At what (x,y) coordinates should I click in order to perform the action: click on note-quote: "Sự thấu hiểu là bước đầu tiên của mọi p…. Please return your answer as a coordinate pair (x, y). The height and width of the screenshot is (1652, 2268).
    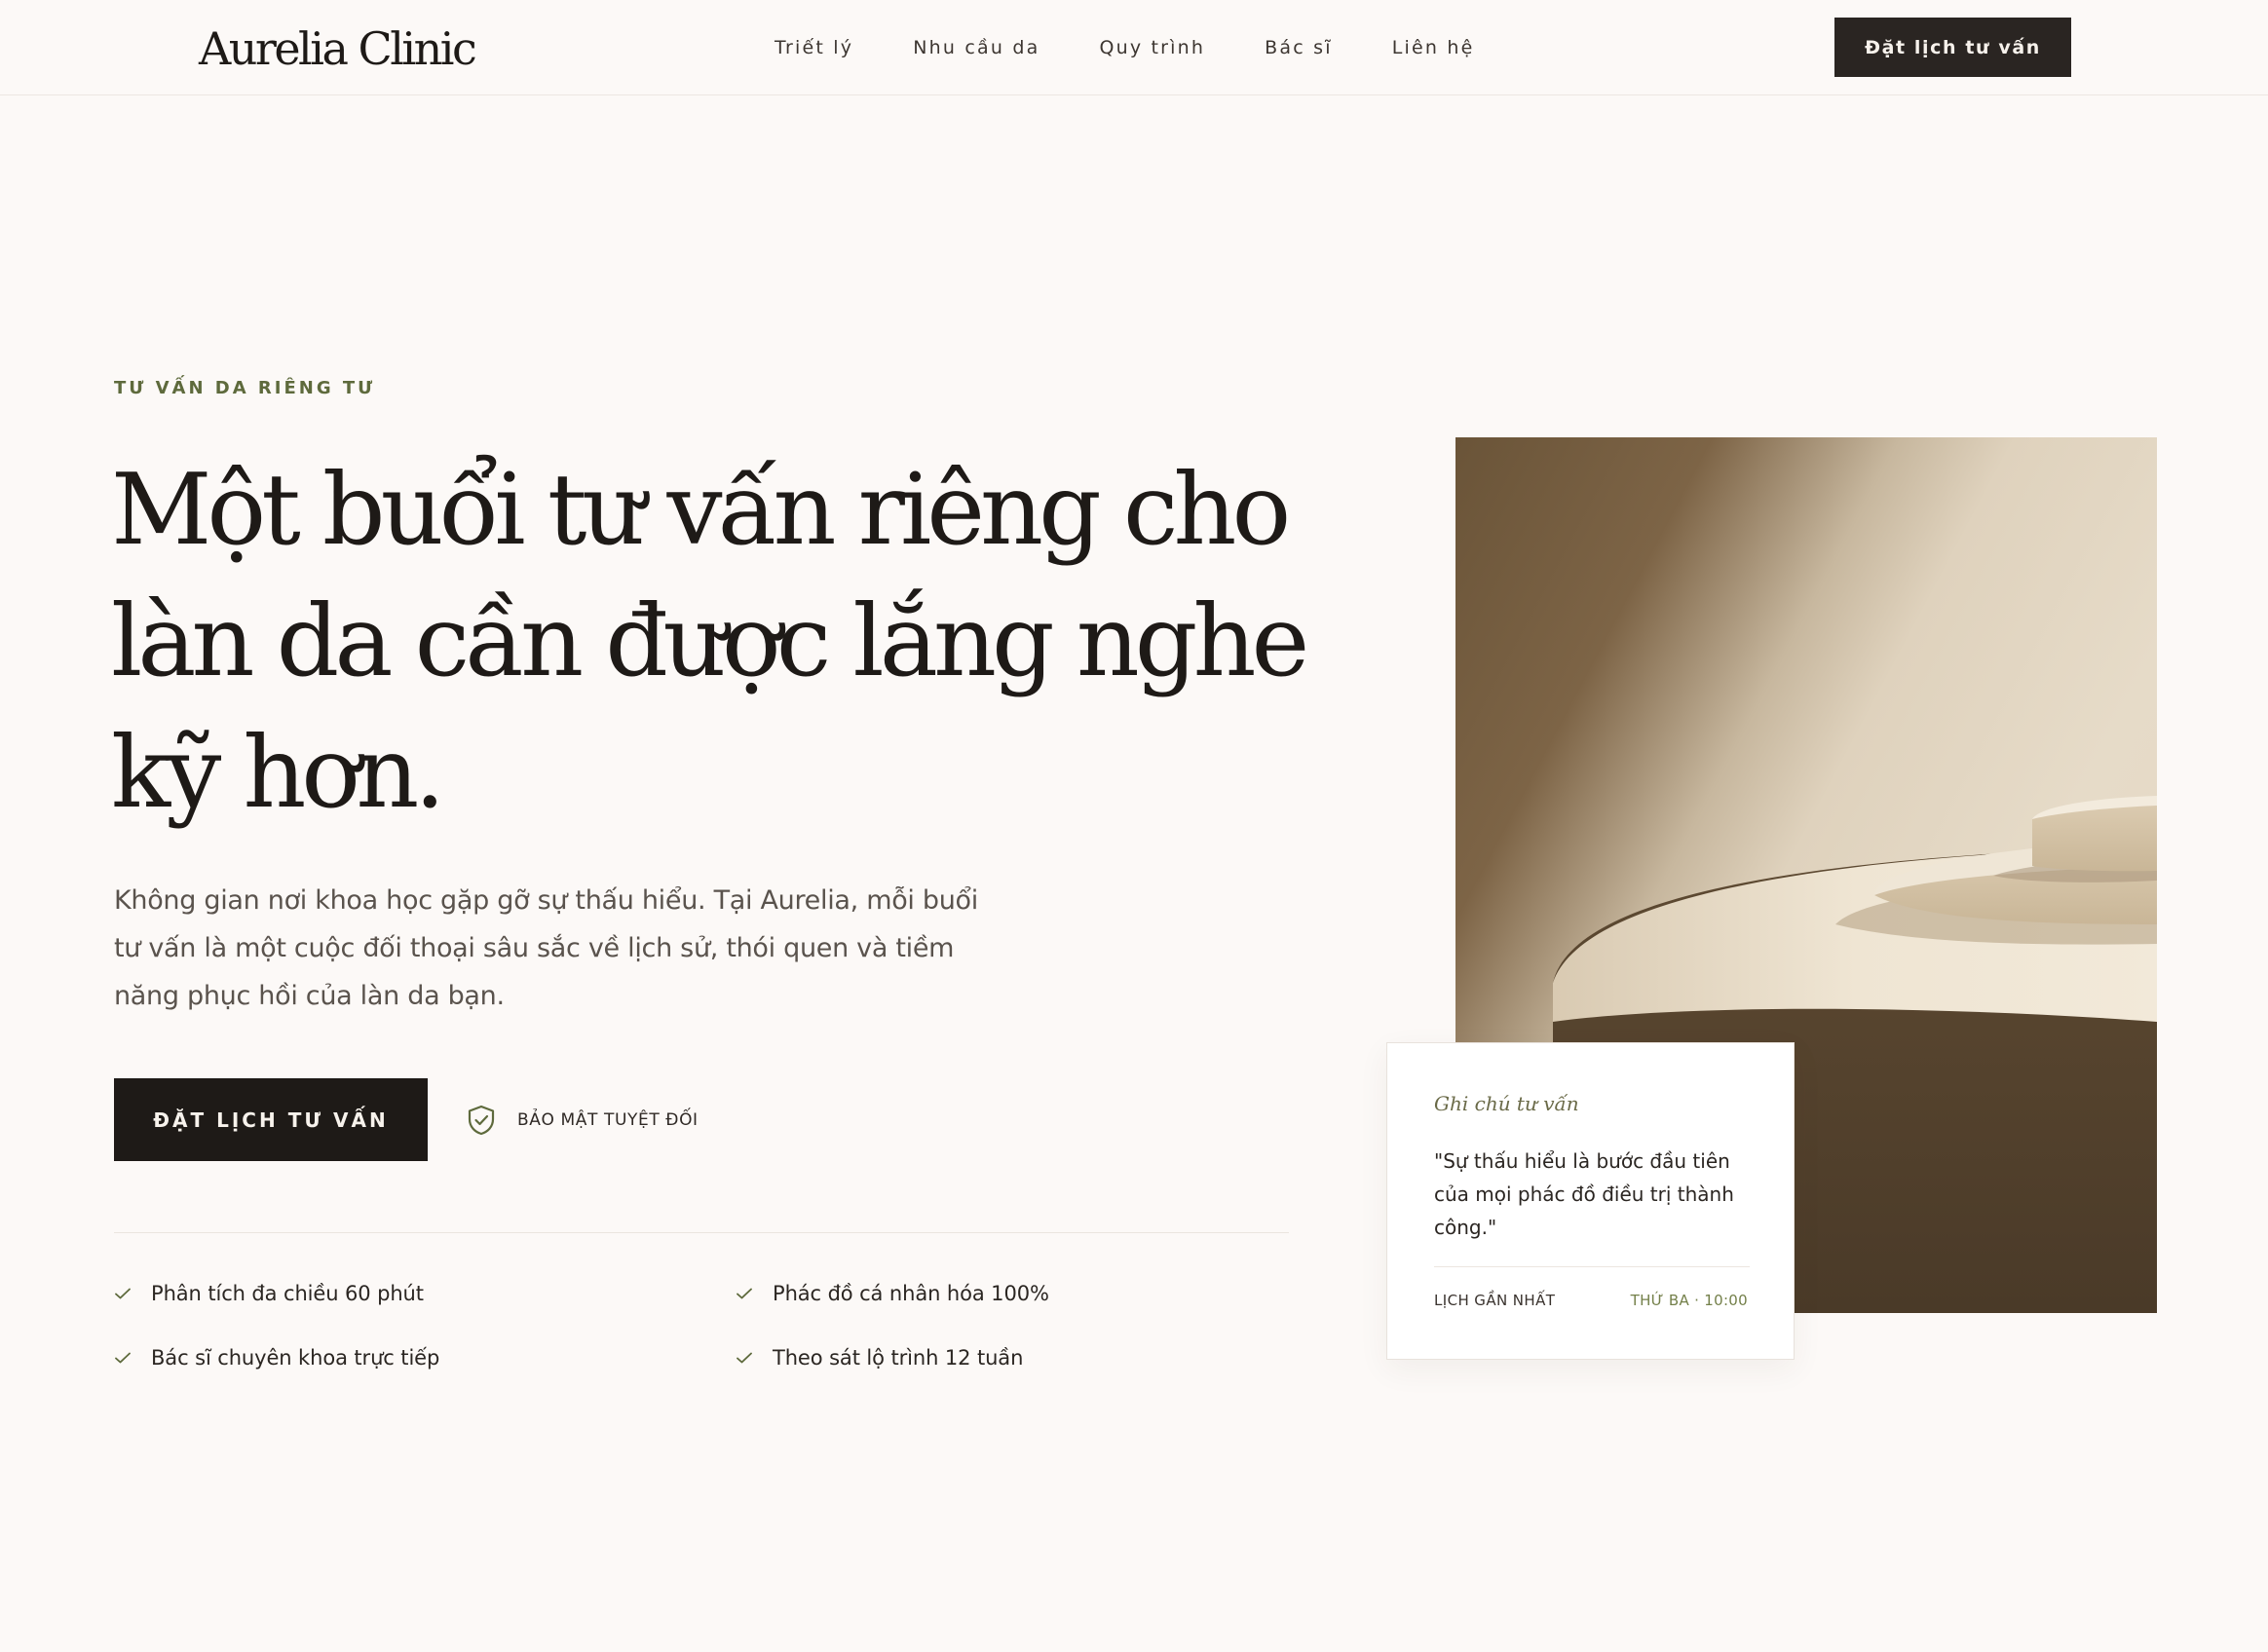
    Looking at the image, I should click on (1584, 1194).